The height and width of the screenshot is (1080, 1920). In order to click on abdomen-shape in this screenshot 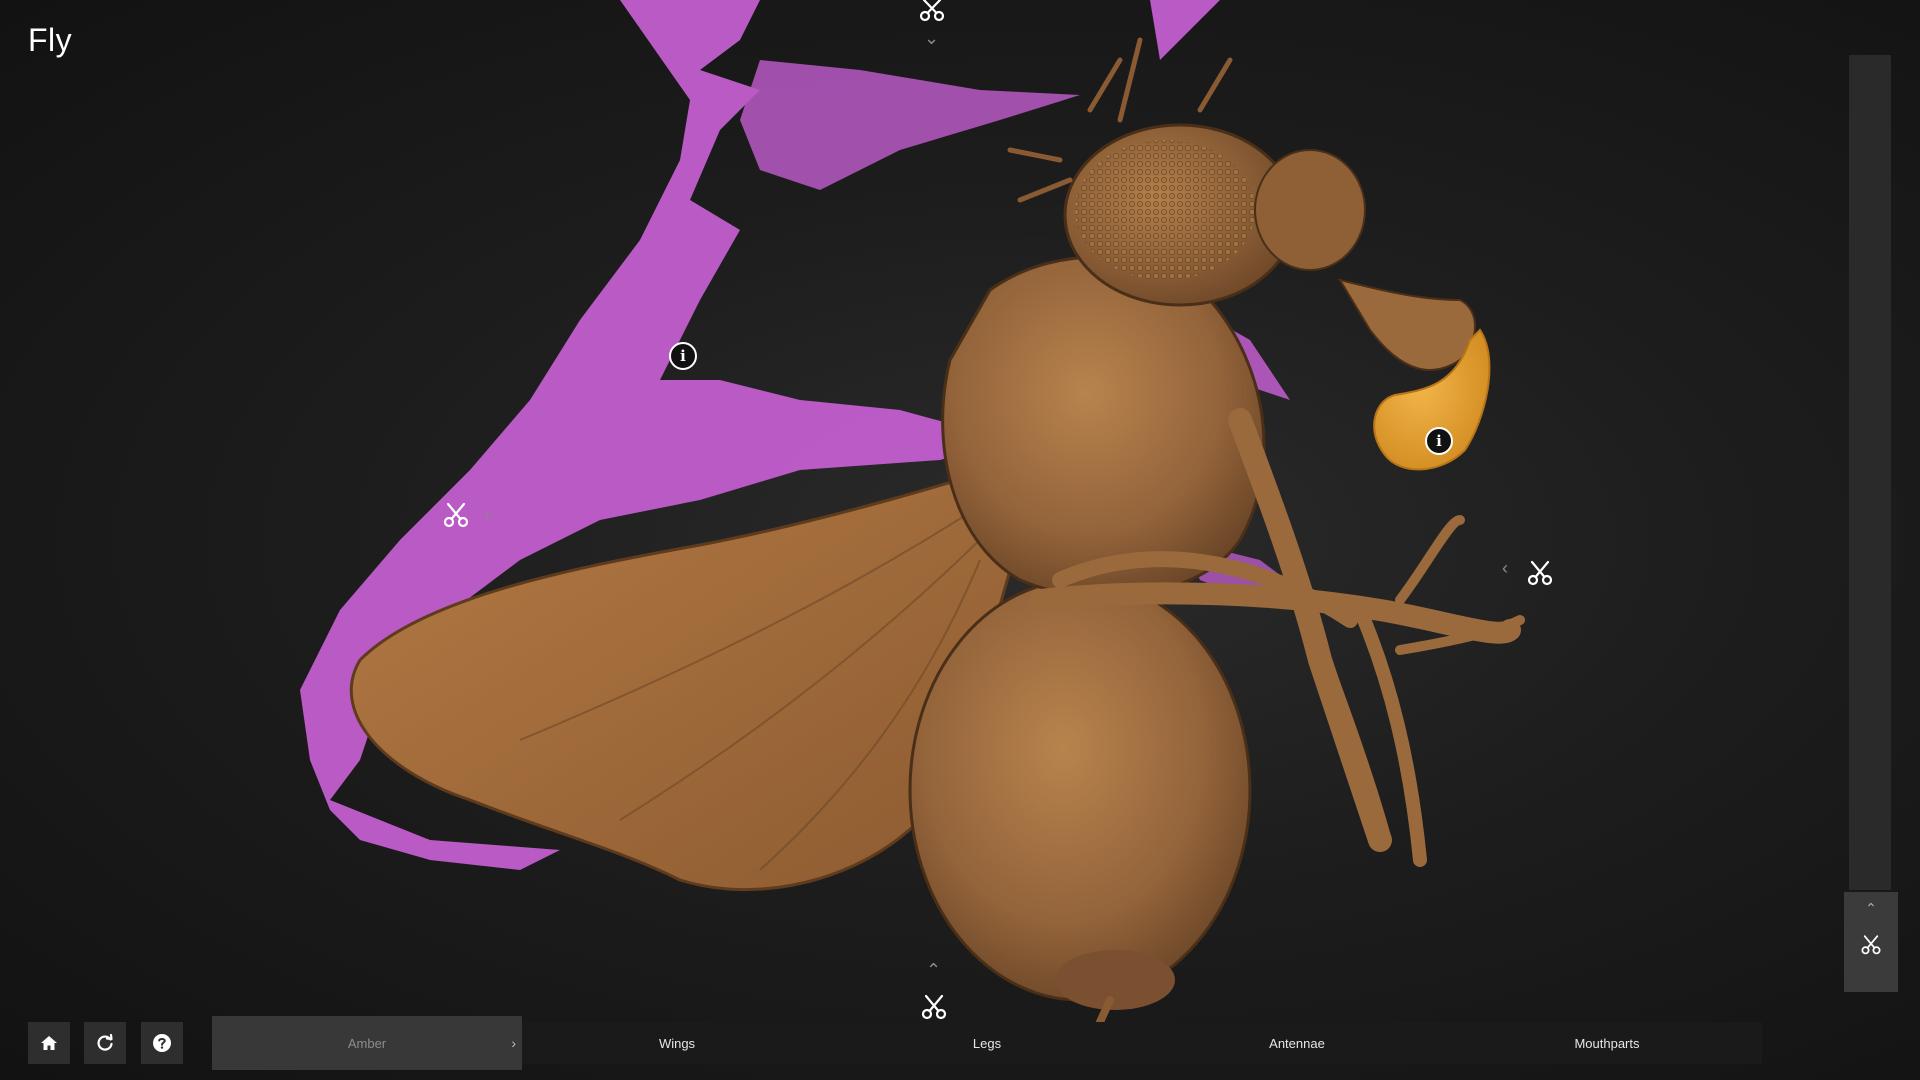, I will do `click(1080, 795)`.